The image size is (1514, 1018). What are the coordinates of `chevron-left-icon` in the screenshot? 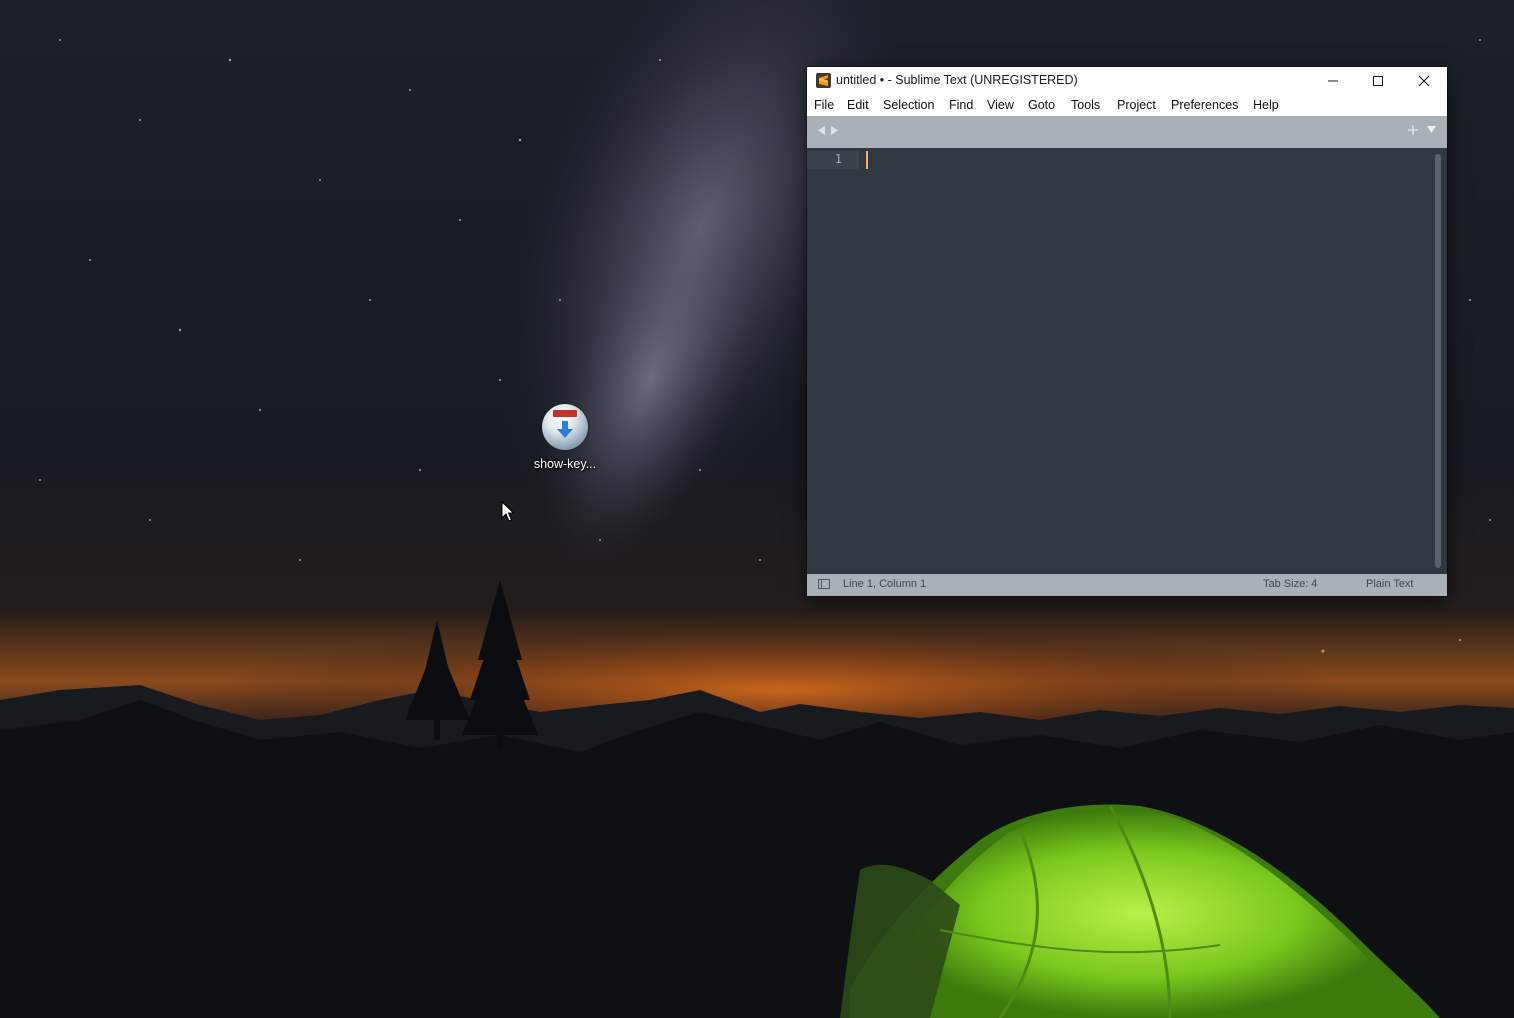 It's located at (821, 130).